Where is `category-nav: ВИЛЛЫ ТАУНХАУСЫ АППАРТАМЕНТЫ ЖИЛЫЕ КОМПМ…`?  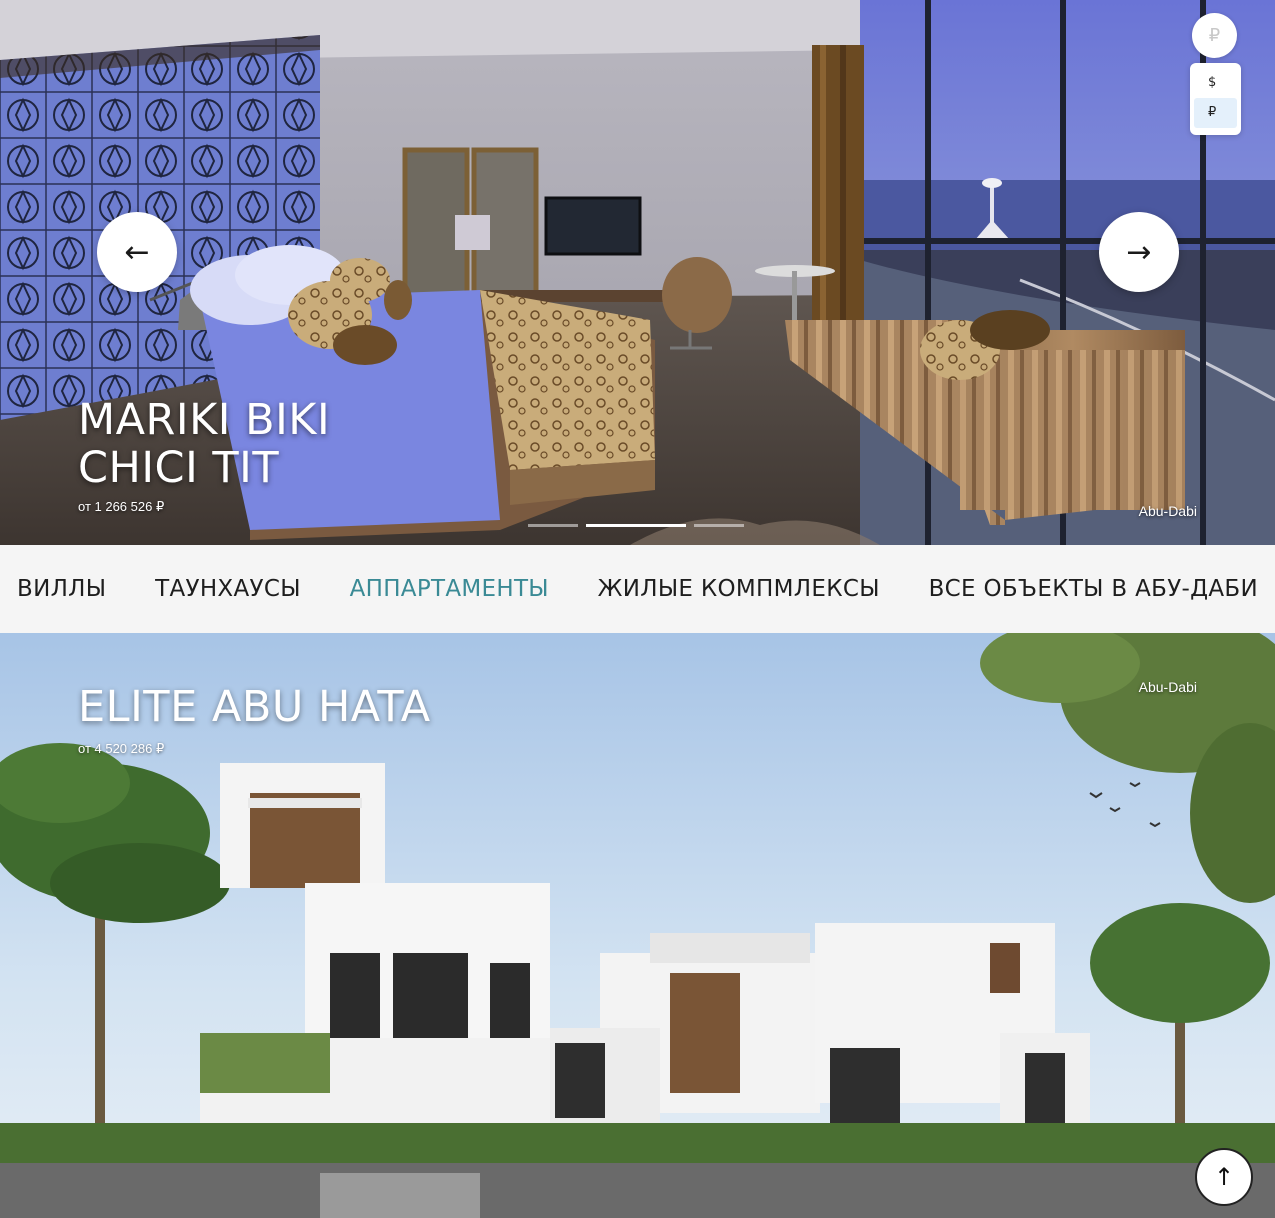 category-nav: ВИЛЛЫ ТАУНХАУСЫ АППАРТАМЕНТЫ ЖИЛЫЕ КОМПМ… is located at coordinates (637, 589).